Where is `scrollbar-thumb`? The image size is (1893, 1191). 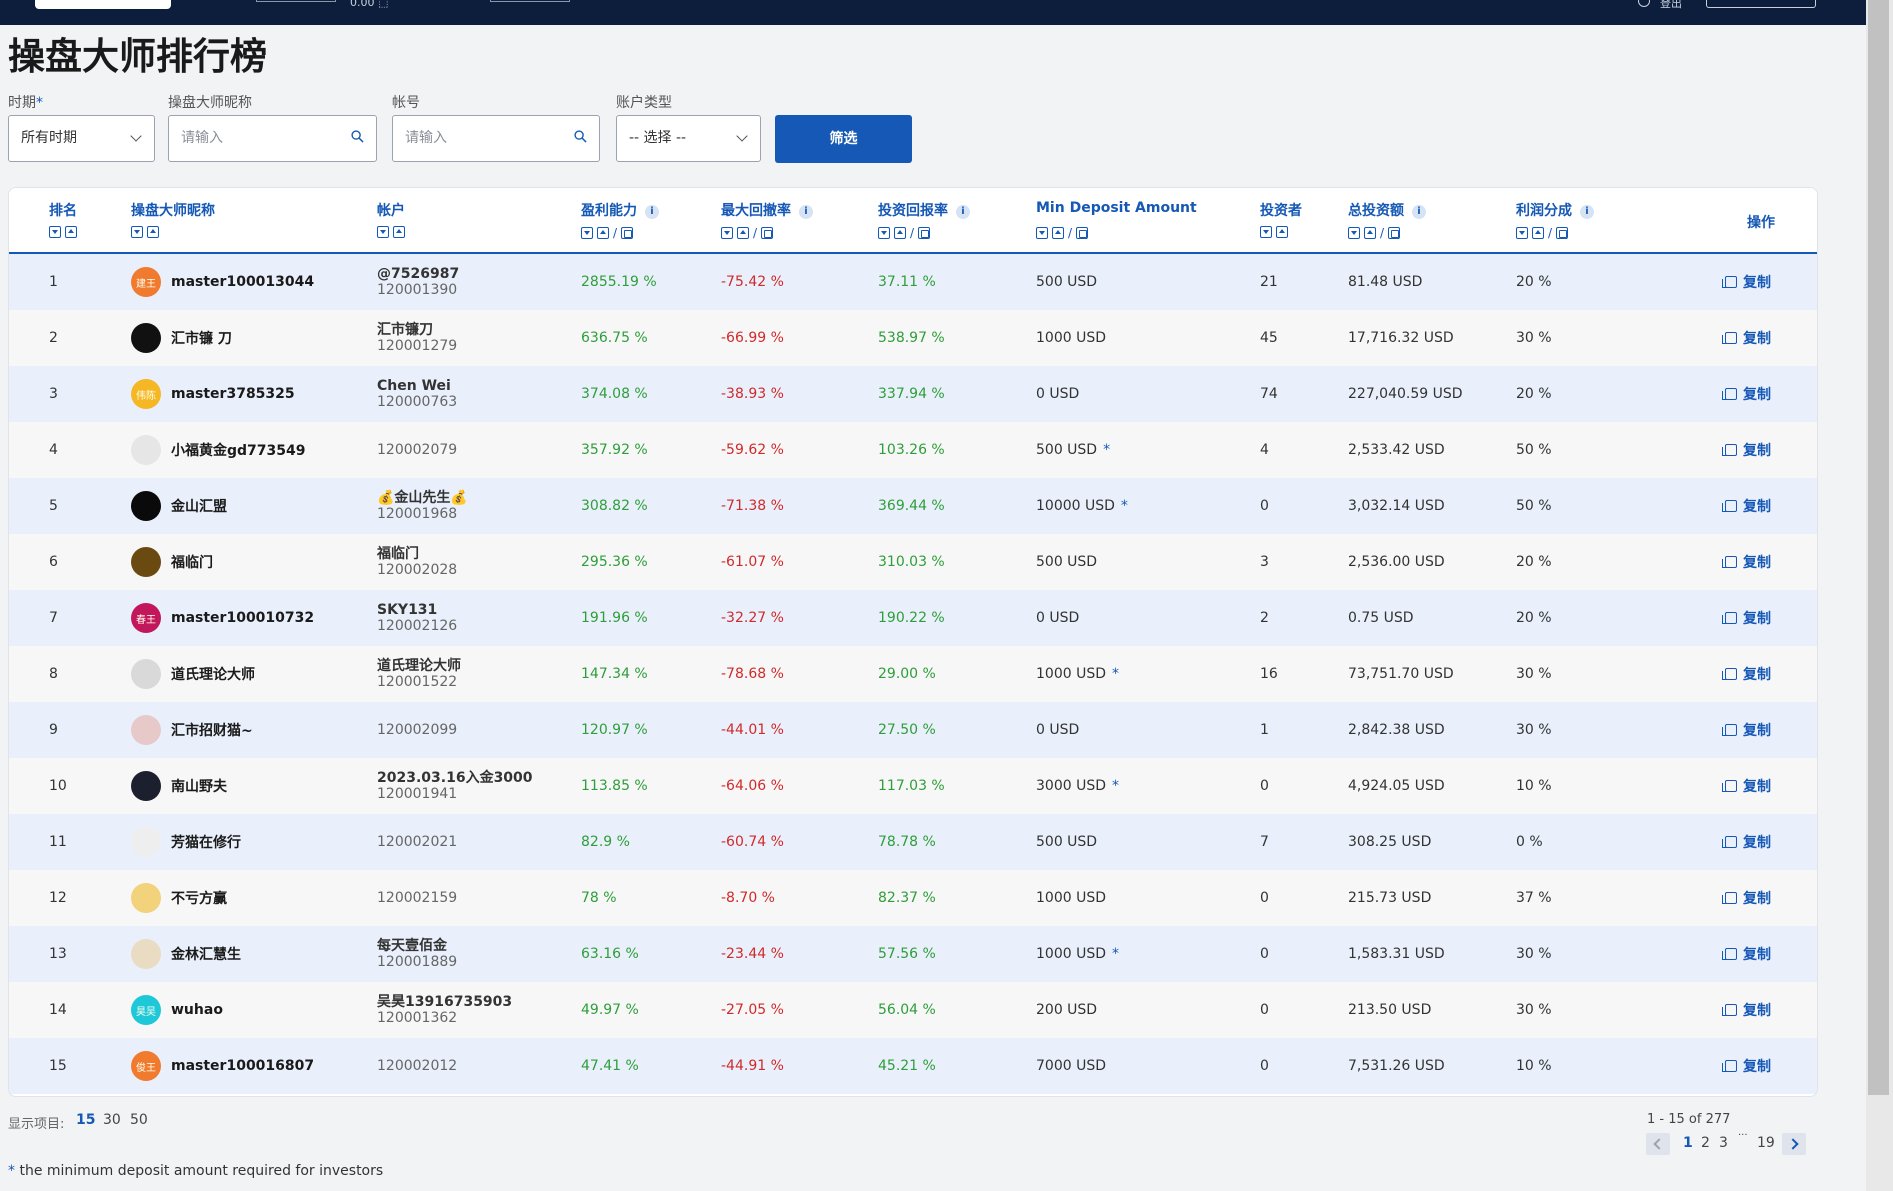 scrollbar-thumb is located at coordinates (1878, 547).